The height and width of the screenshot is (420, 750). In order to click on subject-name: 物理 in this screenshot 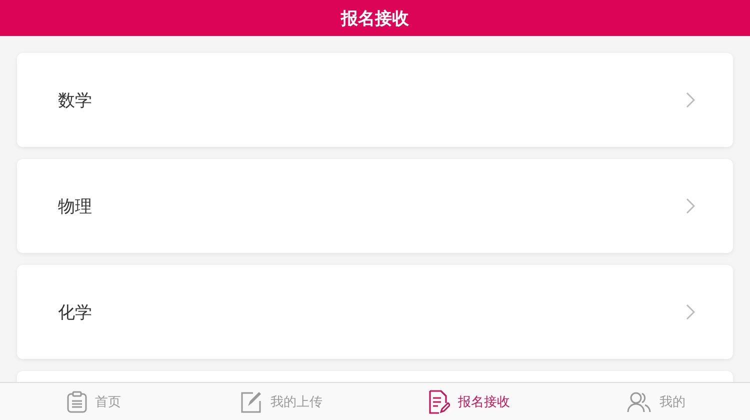, I will do `click(75, 207)`.